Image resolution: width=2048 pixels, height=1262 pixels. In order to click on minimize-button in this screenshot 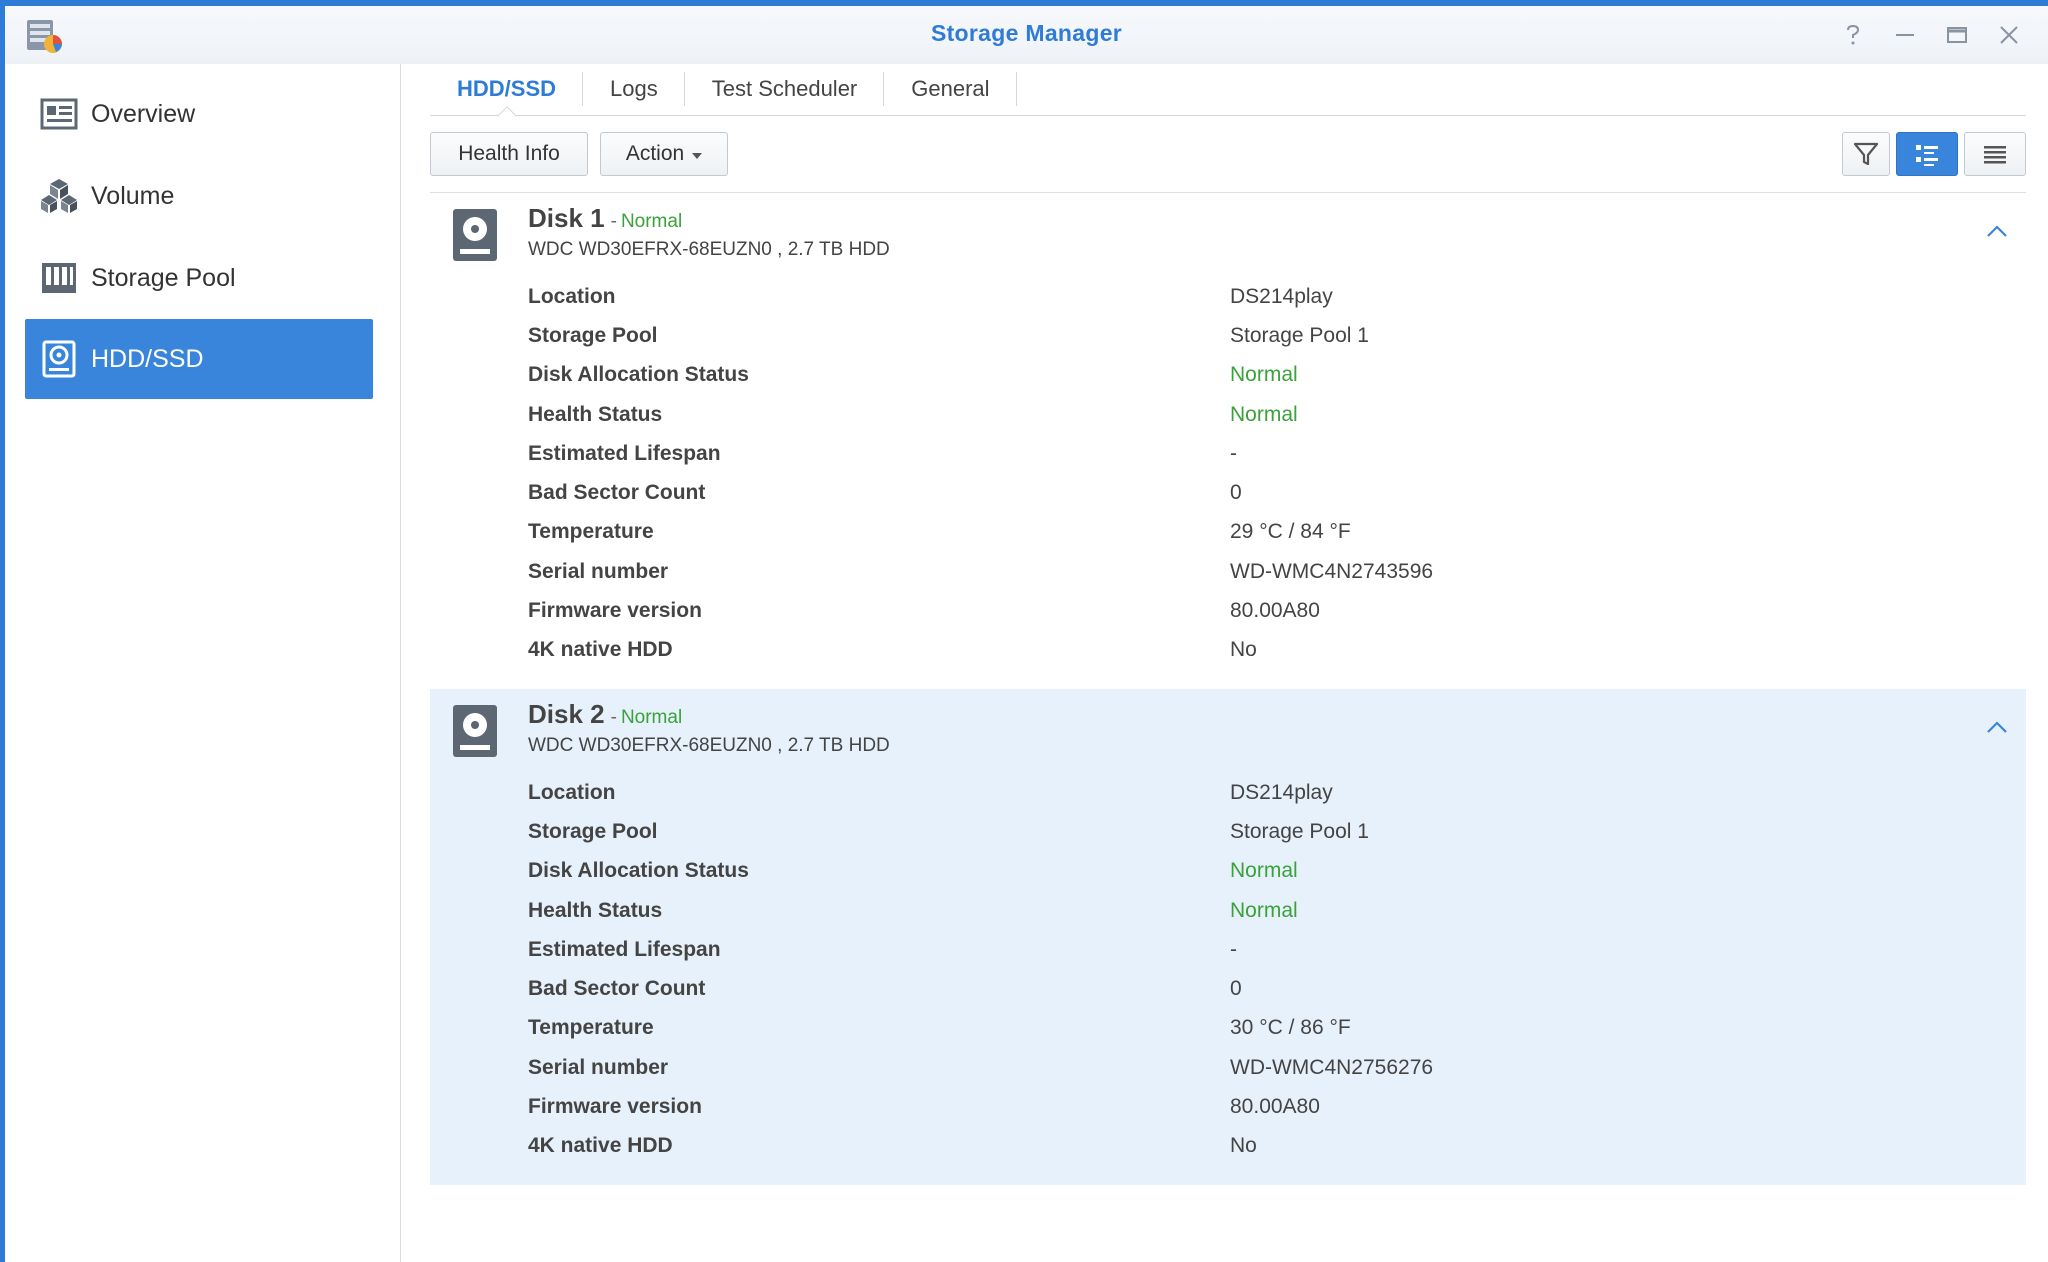, I will do `click(1905, 35)`.